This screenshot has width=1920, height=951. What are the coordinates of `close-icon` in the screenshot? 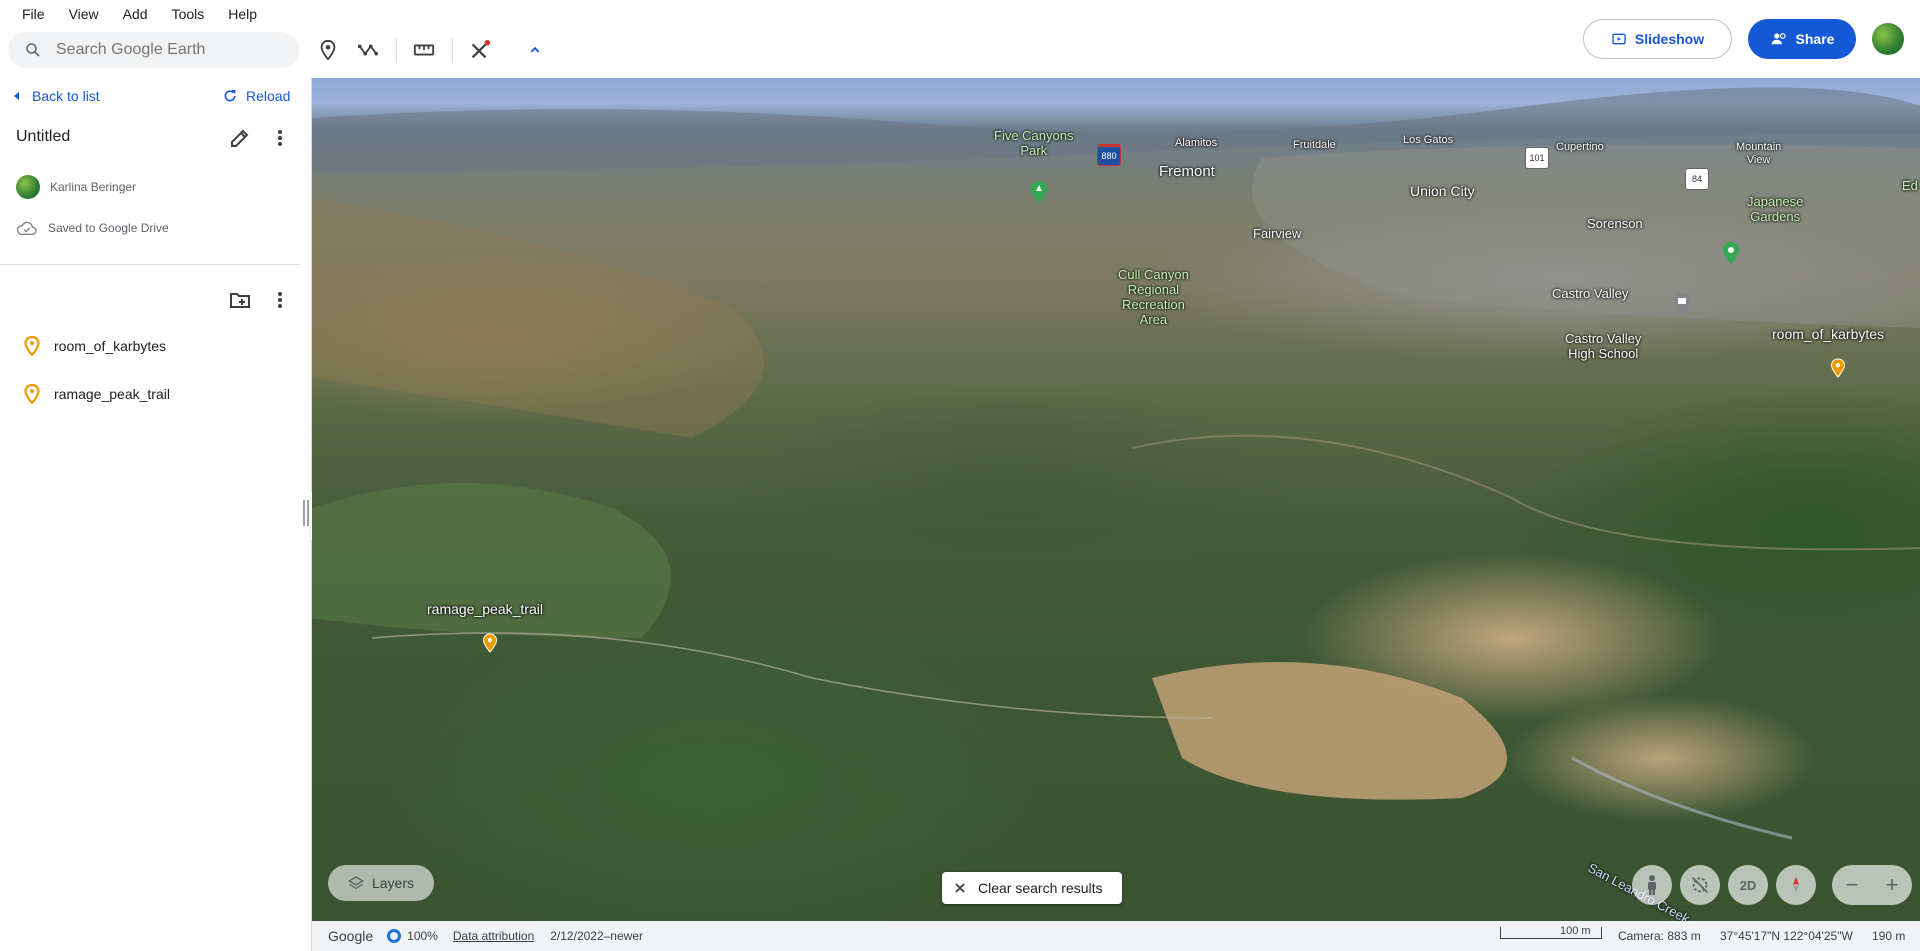 It's located at (960, 888).